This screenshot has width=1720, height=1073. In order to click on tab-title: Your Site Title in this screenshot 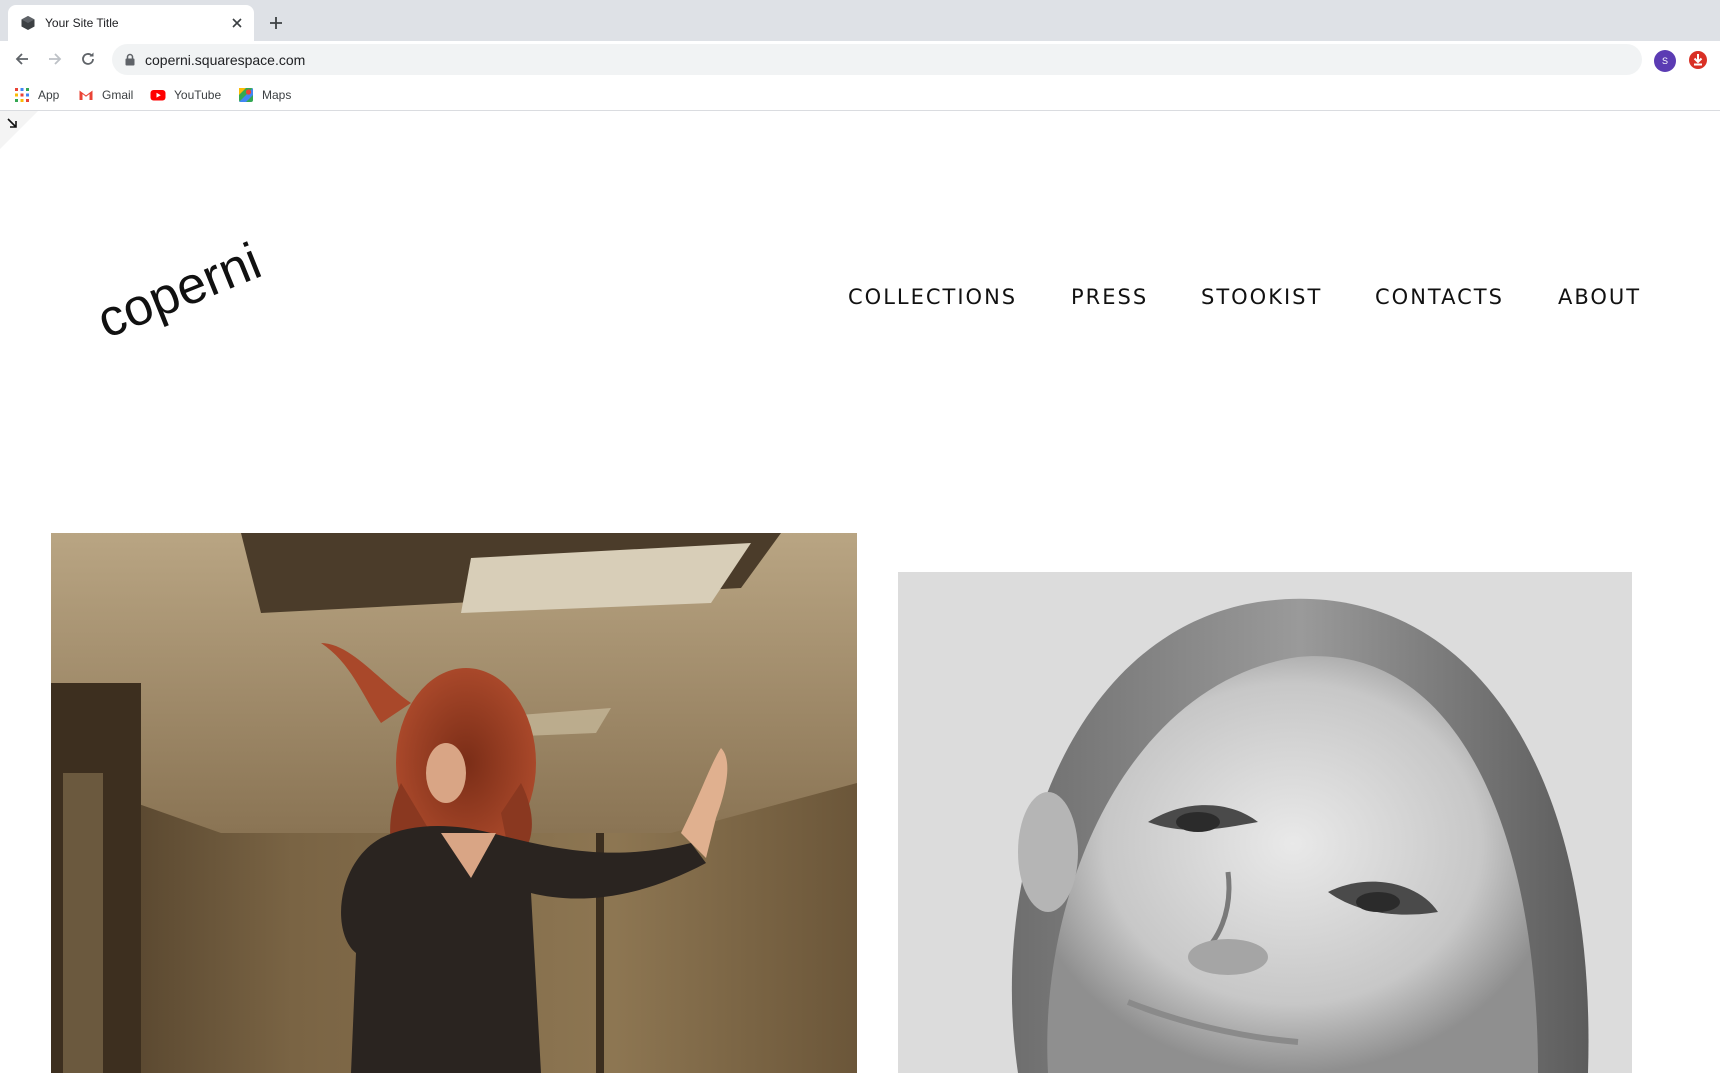, I will do `click(82, 23)`.